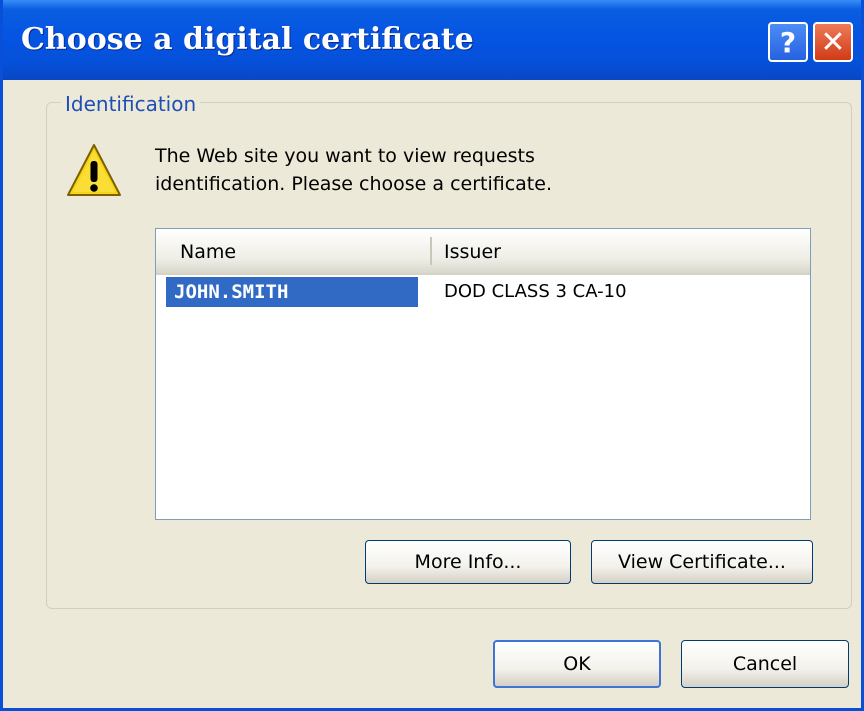 The width and height of the screenshot is (864, 711). I want to click on window-title: Choose a digital certificate, so click(247, 39).